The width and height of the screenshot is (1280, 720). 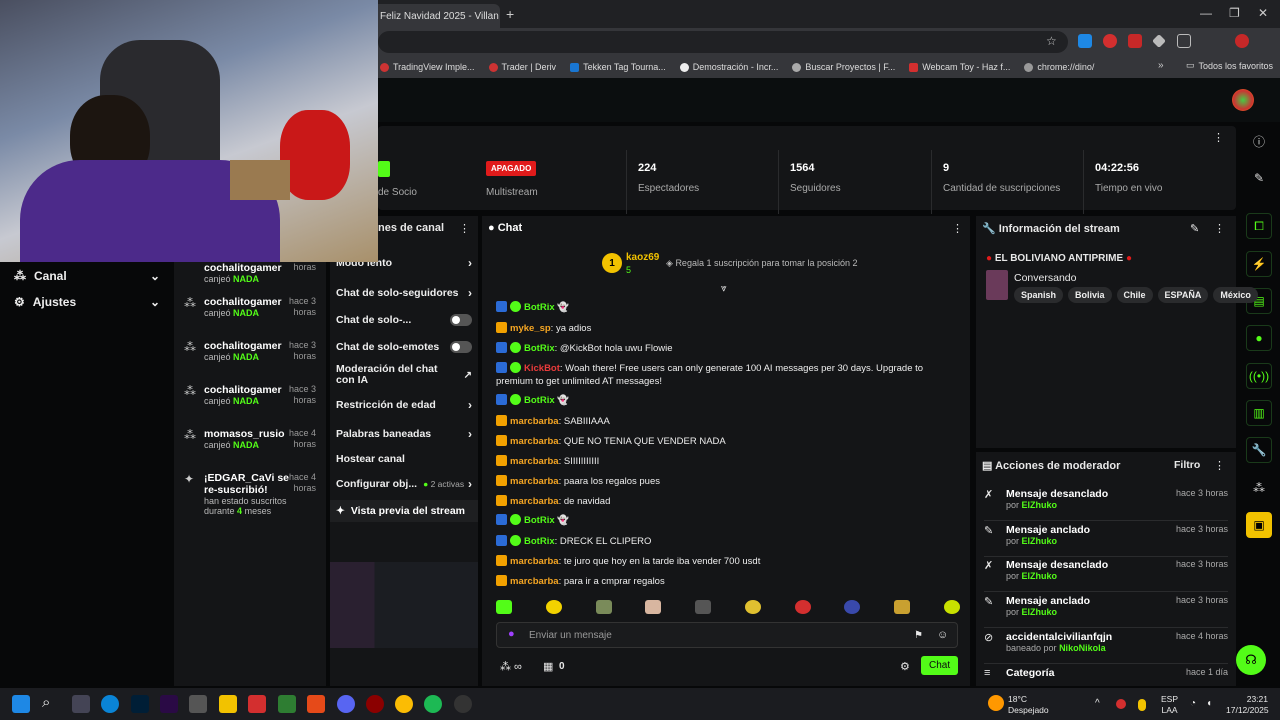 I want to click on discord-icon, so click(x=346, y=704).